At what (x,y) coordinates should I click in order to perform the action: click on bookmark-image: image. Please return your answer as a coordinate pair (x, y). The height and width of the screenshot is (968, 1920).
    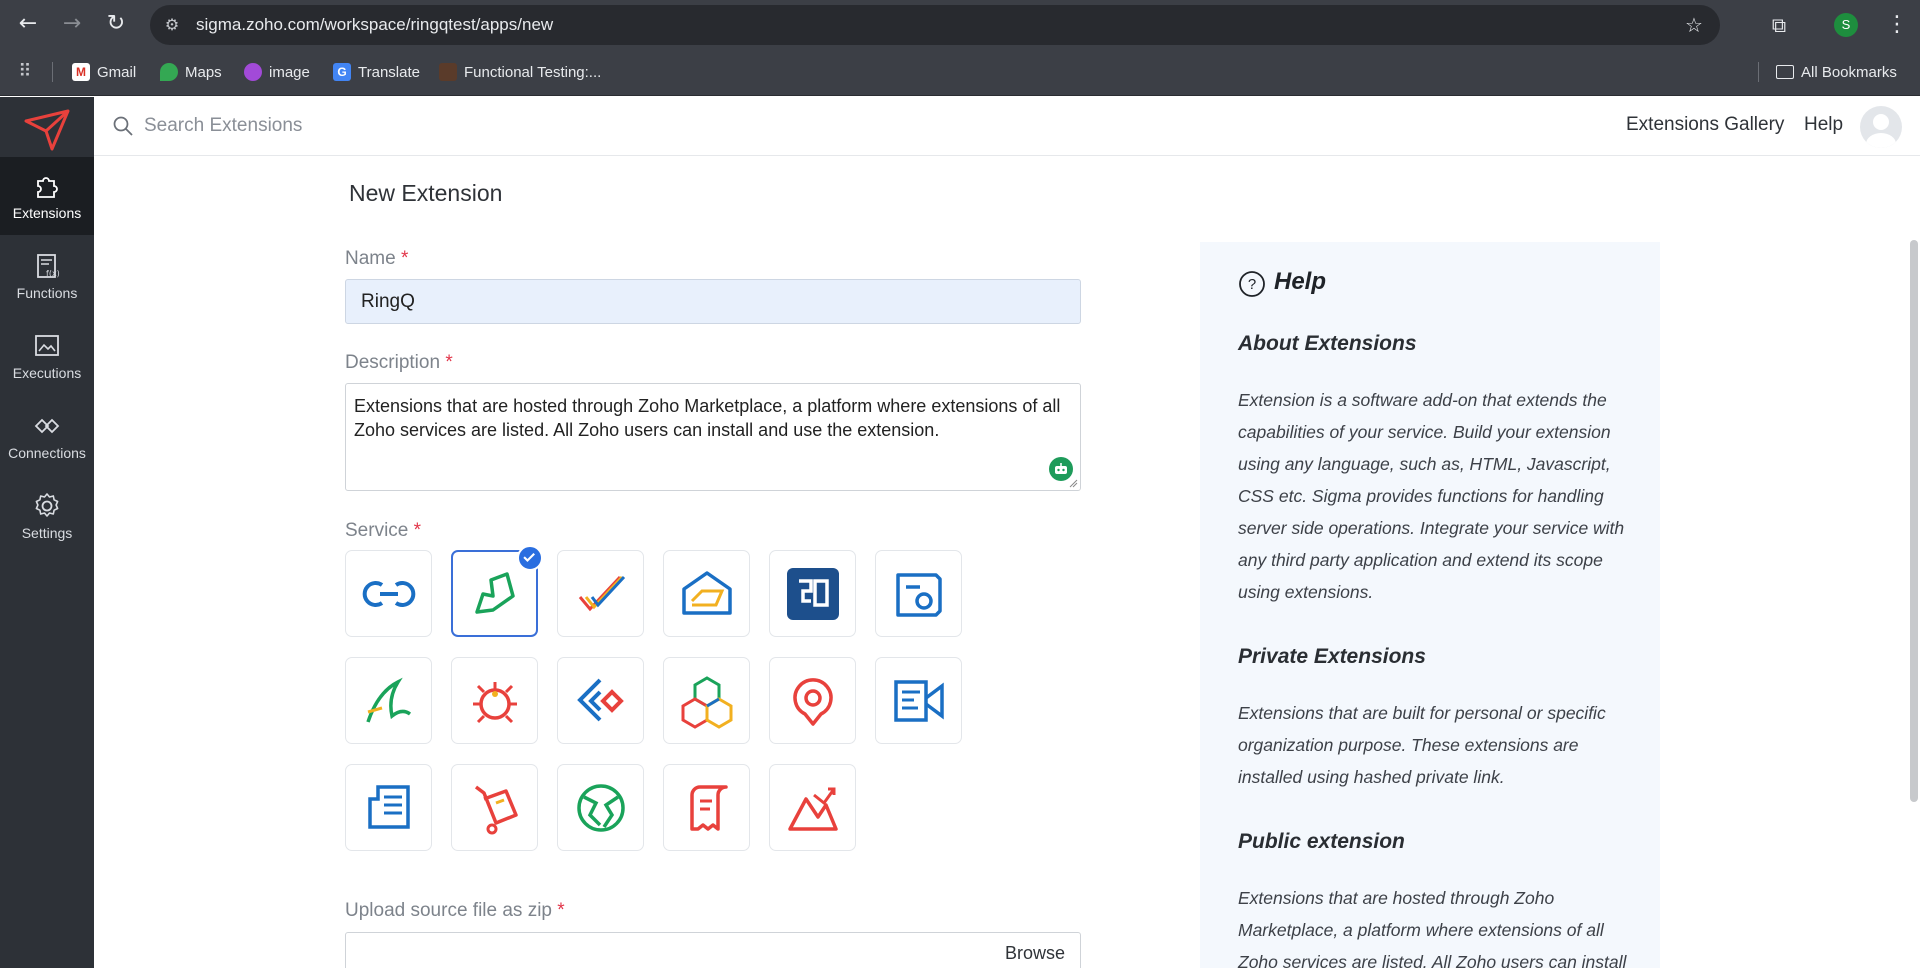
    Looking at the image, I should click on (277, 72).